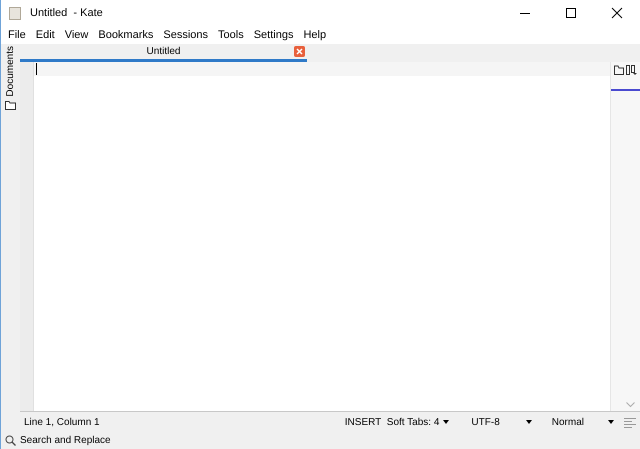  What do you see at coordinates (315, 35) in the screenshot?
I see `menu-item: Help` at bounding box center [315, 35].